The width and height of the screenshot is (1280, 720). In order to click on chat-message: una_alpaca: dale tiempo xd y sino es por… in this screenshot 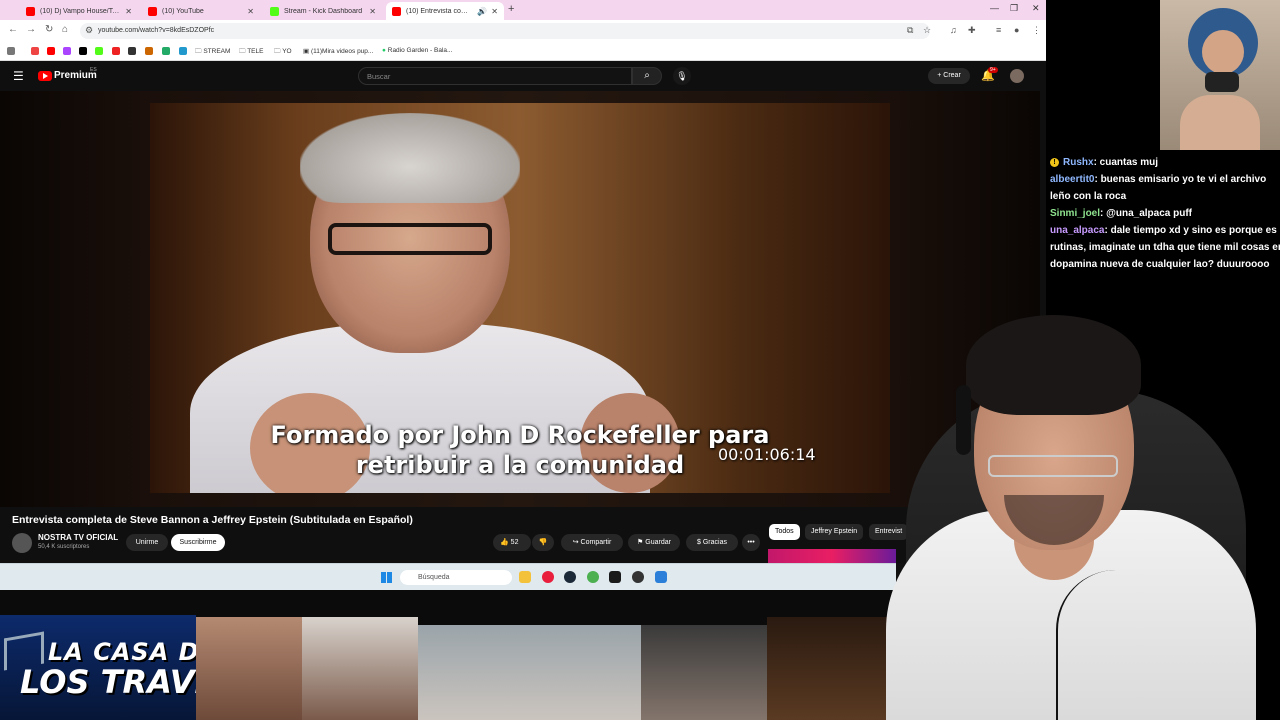, I will do `click(1163, 230)`.